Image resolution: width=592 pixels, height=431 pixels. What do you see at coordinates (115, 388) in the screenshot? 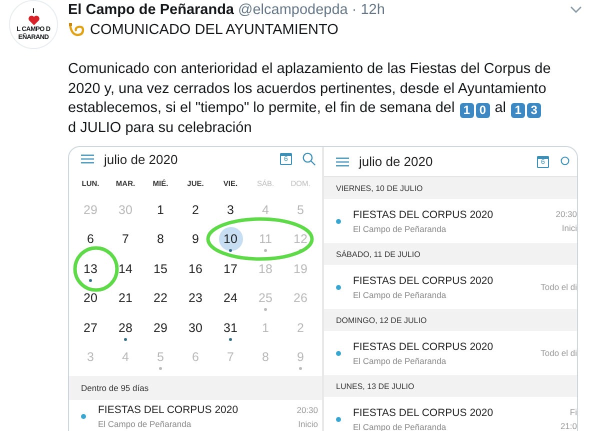
I see `section-title: Dentro de 95 días` at bounding box center [115, 388].